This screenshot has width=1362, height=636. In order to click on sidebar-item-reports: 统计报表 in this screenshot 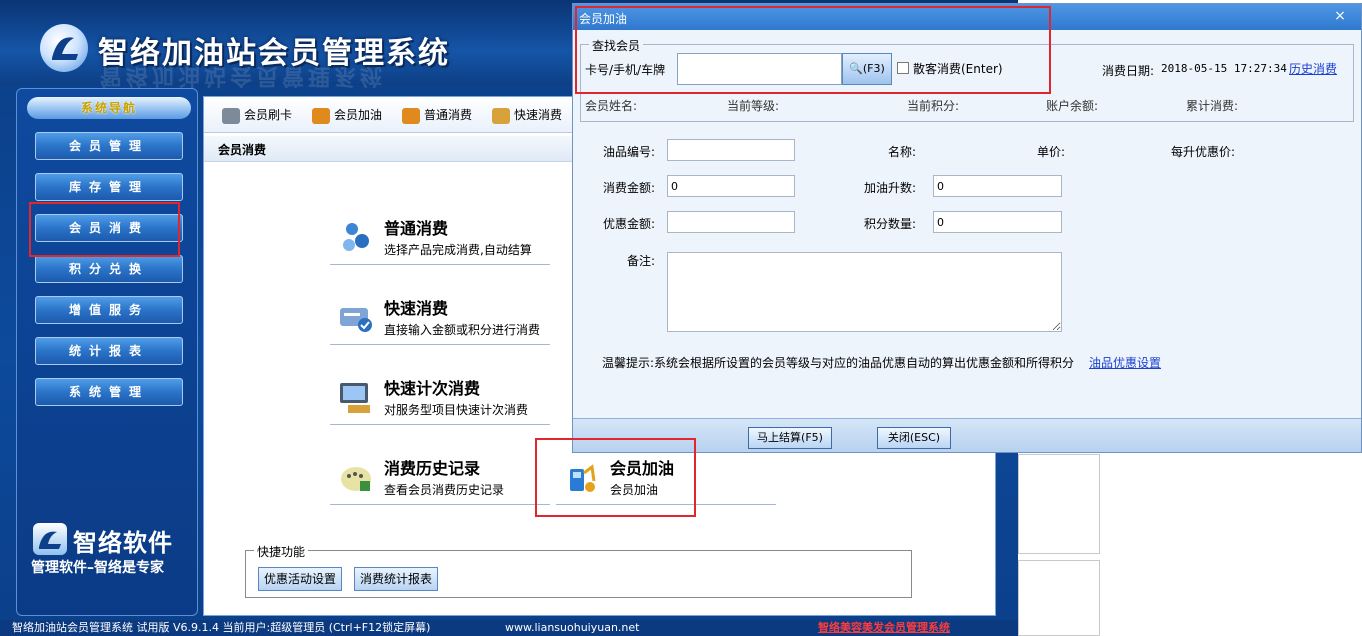, I will do `click(109, 351)`.